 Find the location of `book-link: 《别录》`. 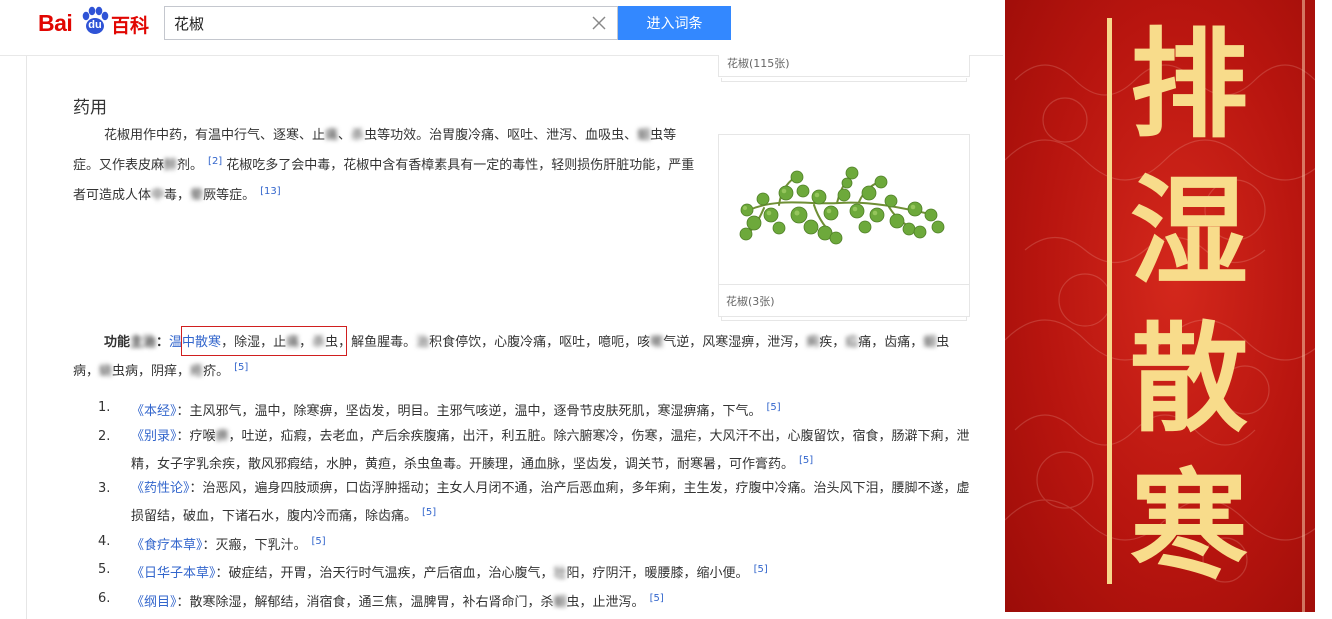

book-link: 《别录》 is located at coordinates (154, 436).